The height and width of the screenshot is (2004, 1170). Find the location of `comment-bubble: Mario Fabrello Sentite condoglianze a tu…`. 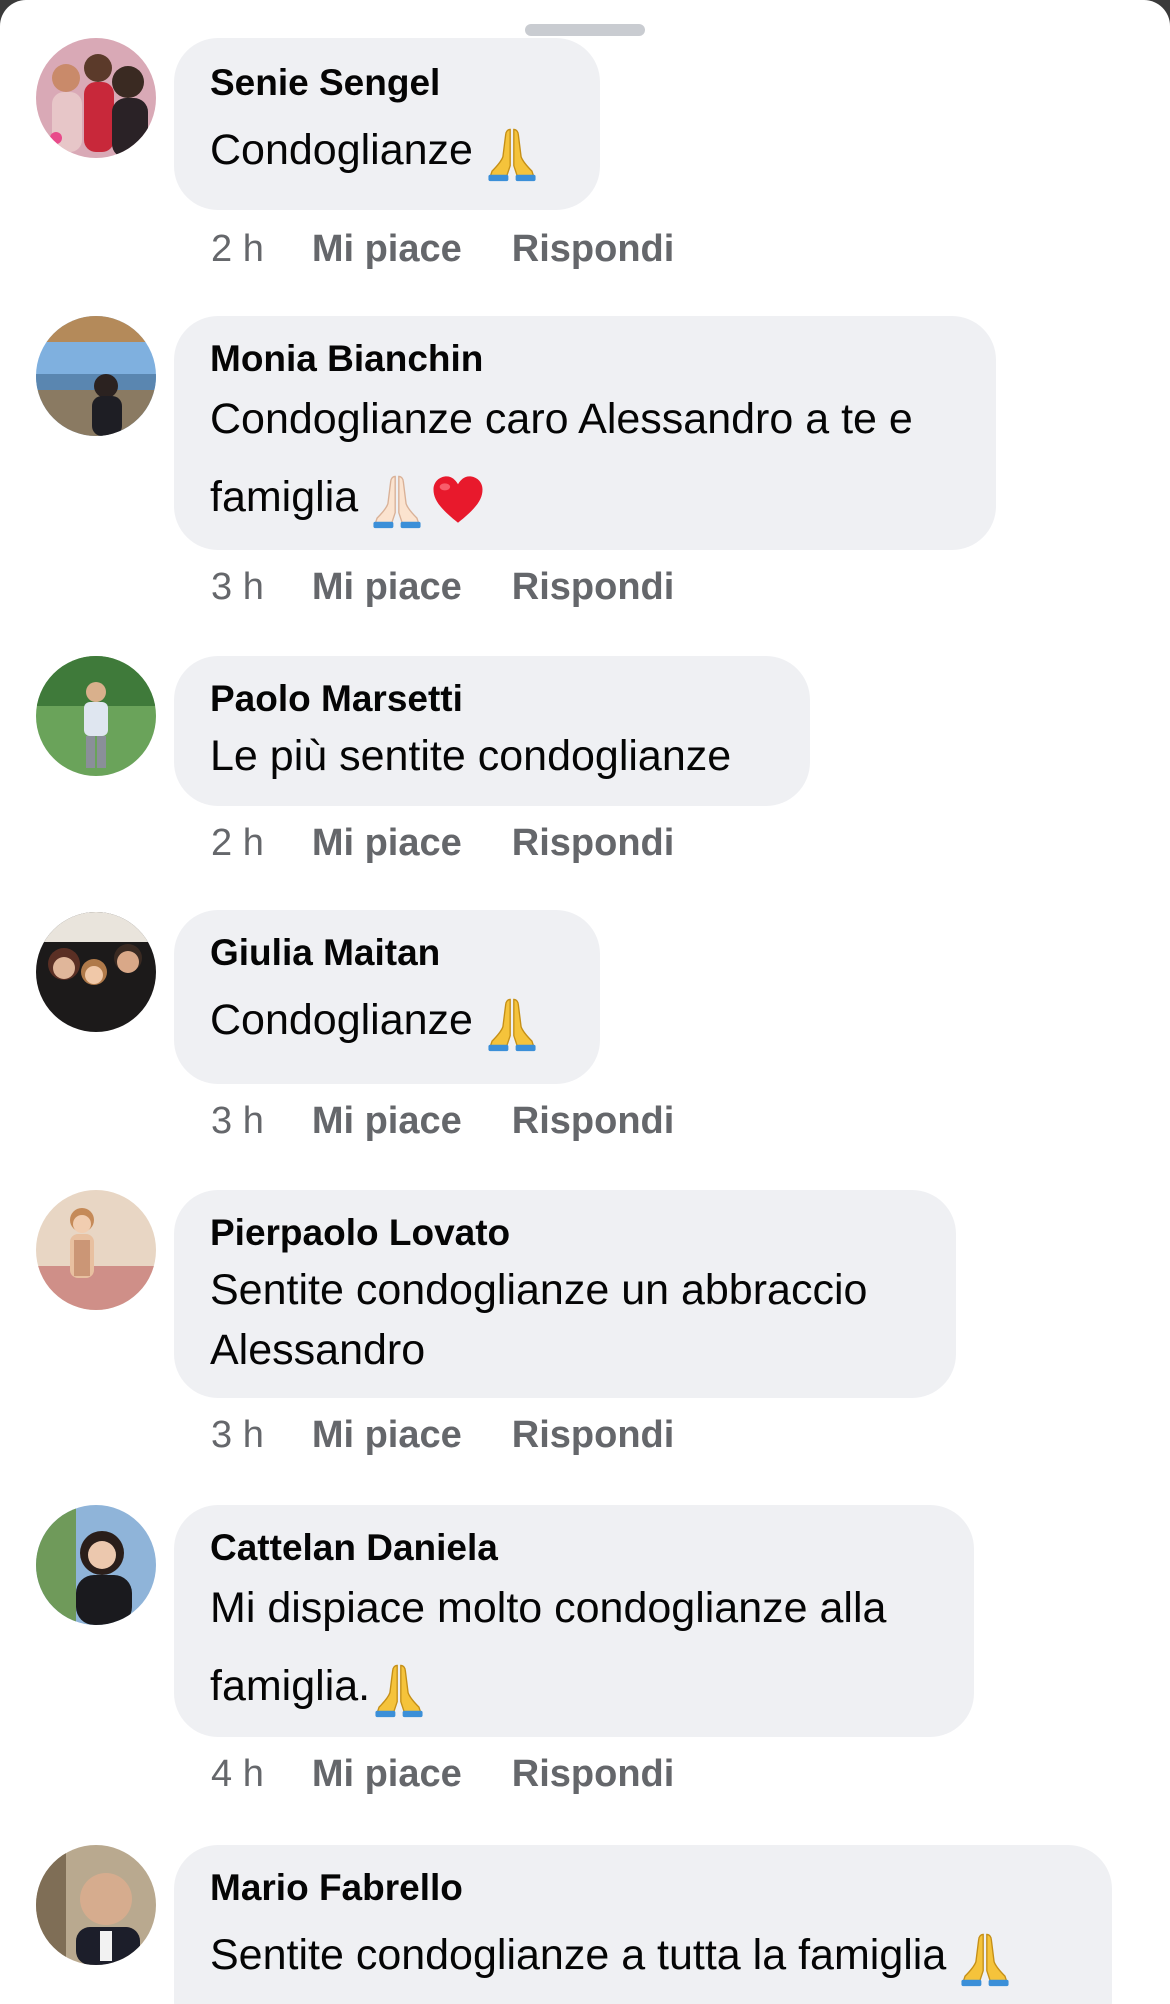

comment-bubble: Mario Fabrello Sentite condoglianze a tu… is located at coordinates (643, 1924).